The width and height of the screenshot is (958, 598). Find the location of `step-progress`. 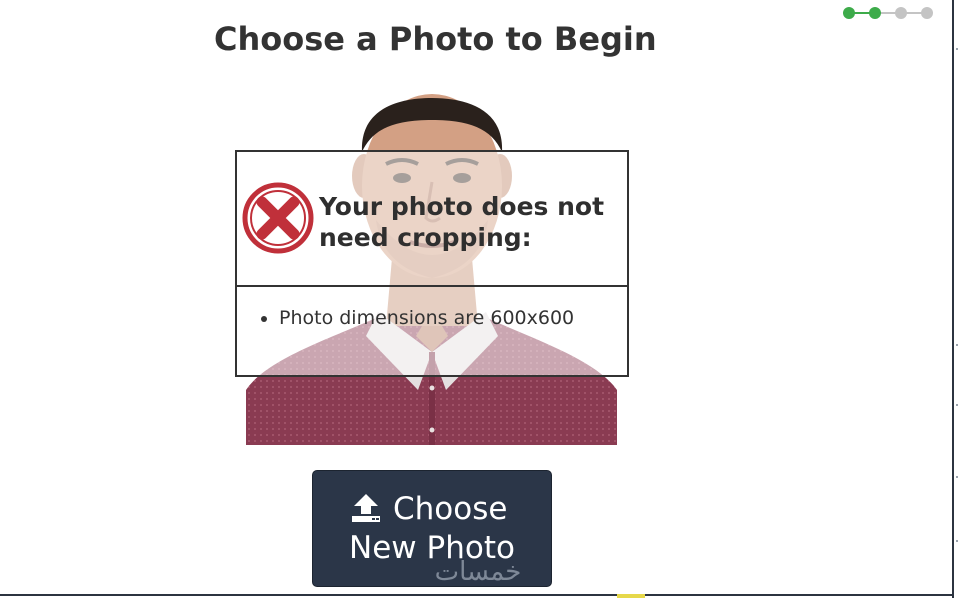

step-progress is located at coordinates (889, 13).